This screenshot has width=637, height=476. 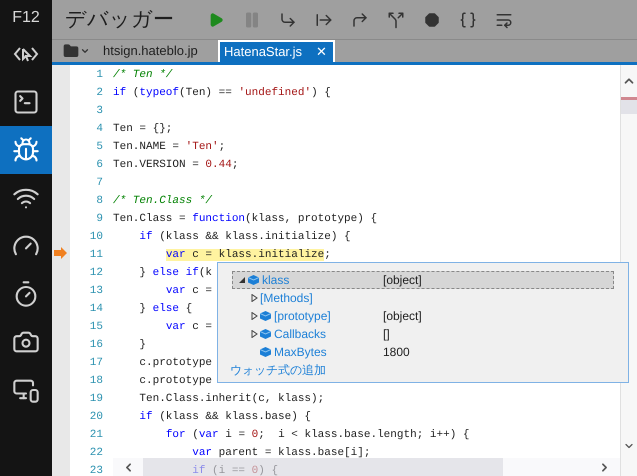 I want to click on file-tab: HatenaStar.js ✕, so click(x=277, y=51).